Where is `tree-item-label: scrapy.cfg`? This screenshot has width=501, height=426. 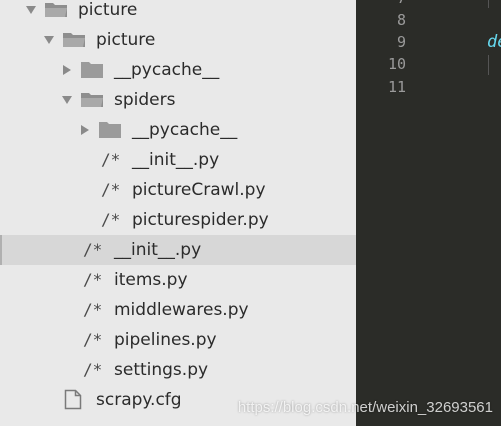 tree-item-label: scrapy.cfg is located at coordinates (139, 400).